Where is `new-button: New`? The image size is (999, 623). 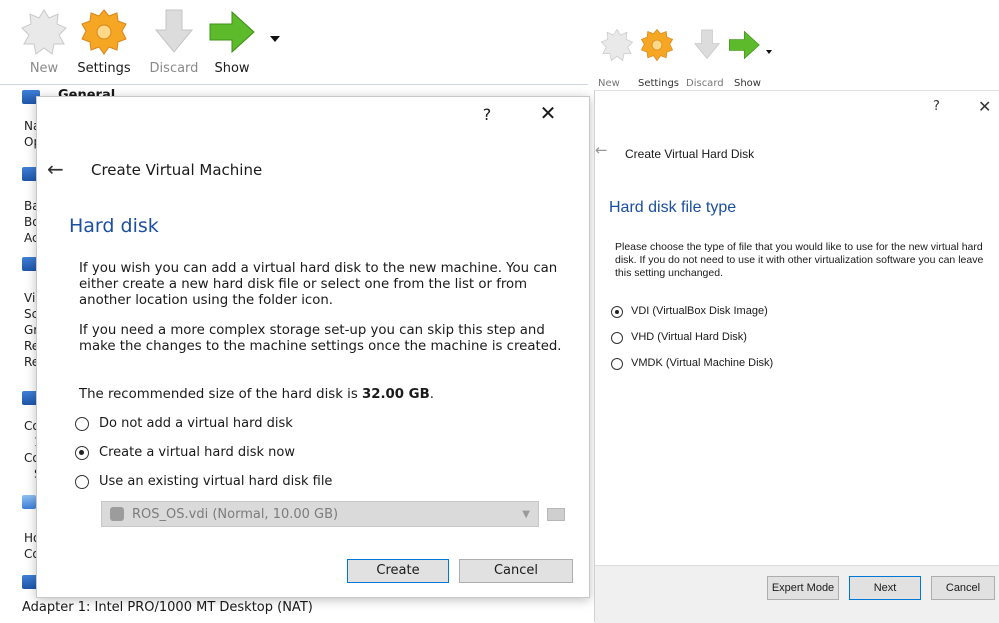
new-button: New is located at coordinates (44, 43).